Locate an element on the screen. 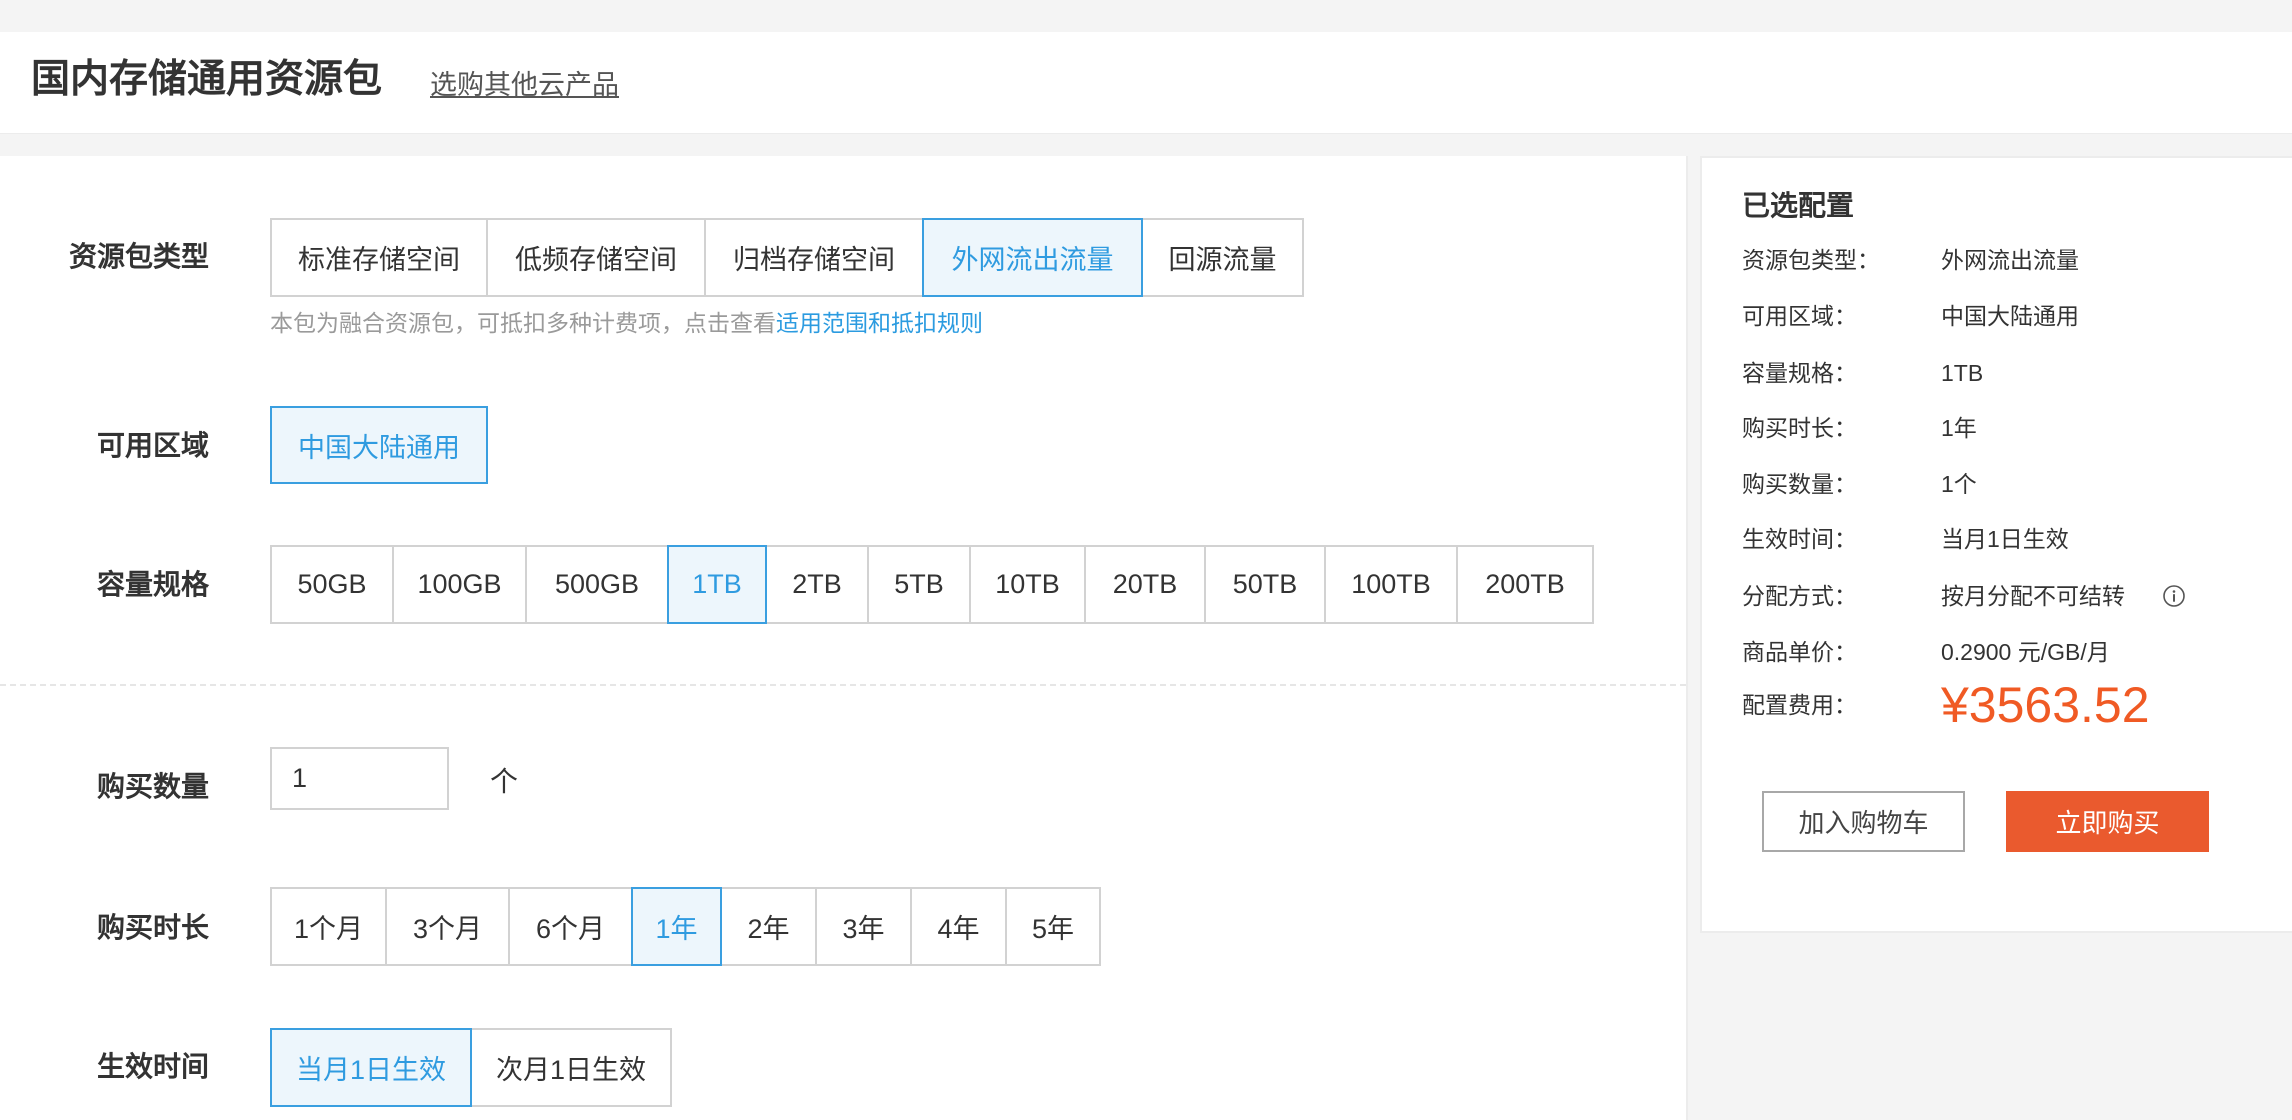  package-type-option-internet-egress: 外网流出流量 is located at coordinates (1032, 257).